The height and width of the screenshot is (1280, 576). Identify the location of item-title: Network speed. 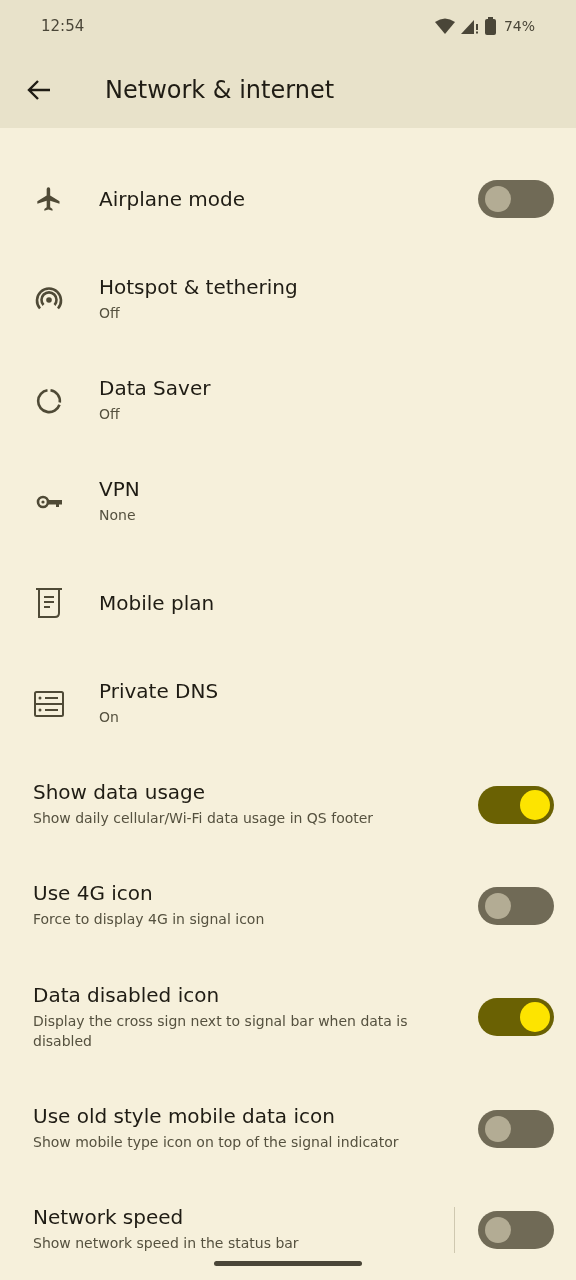
(109, 1217).